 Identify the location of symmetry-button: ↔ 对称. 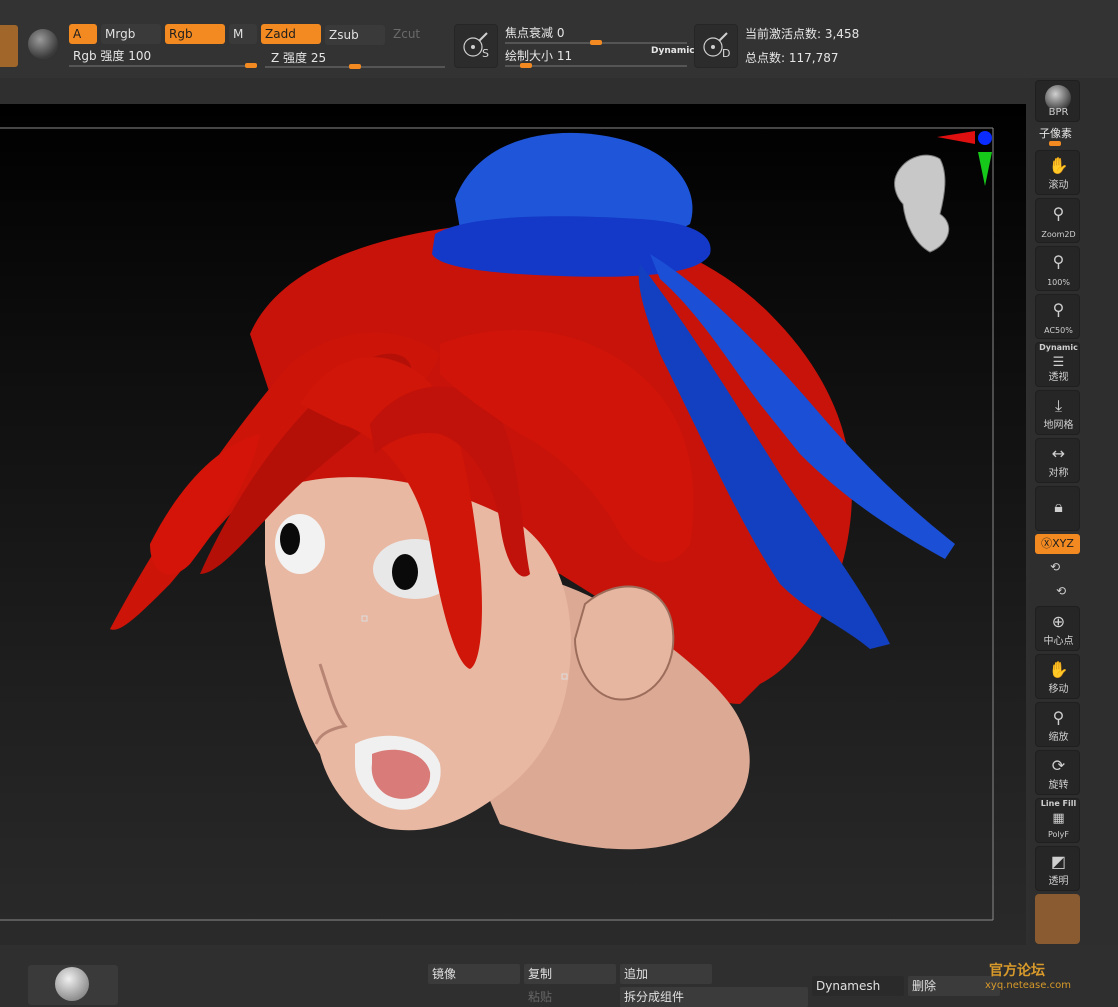
(1057, 460).